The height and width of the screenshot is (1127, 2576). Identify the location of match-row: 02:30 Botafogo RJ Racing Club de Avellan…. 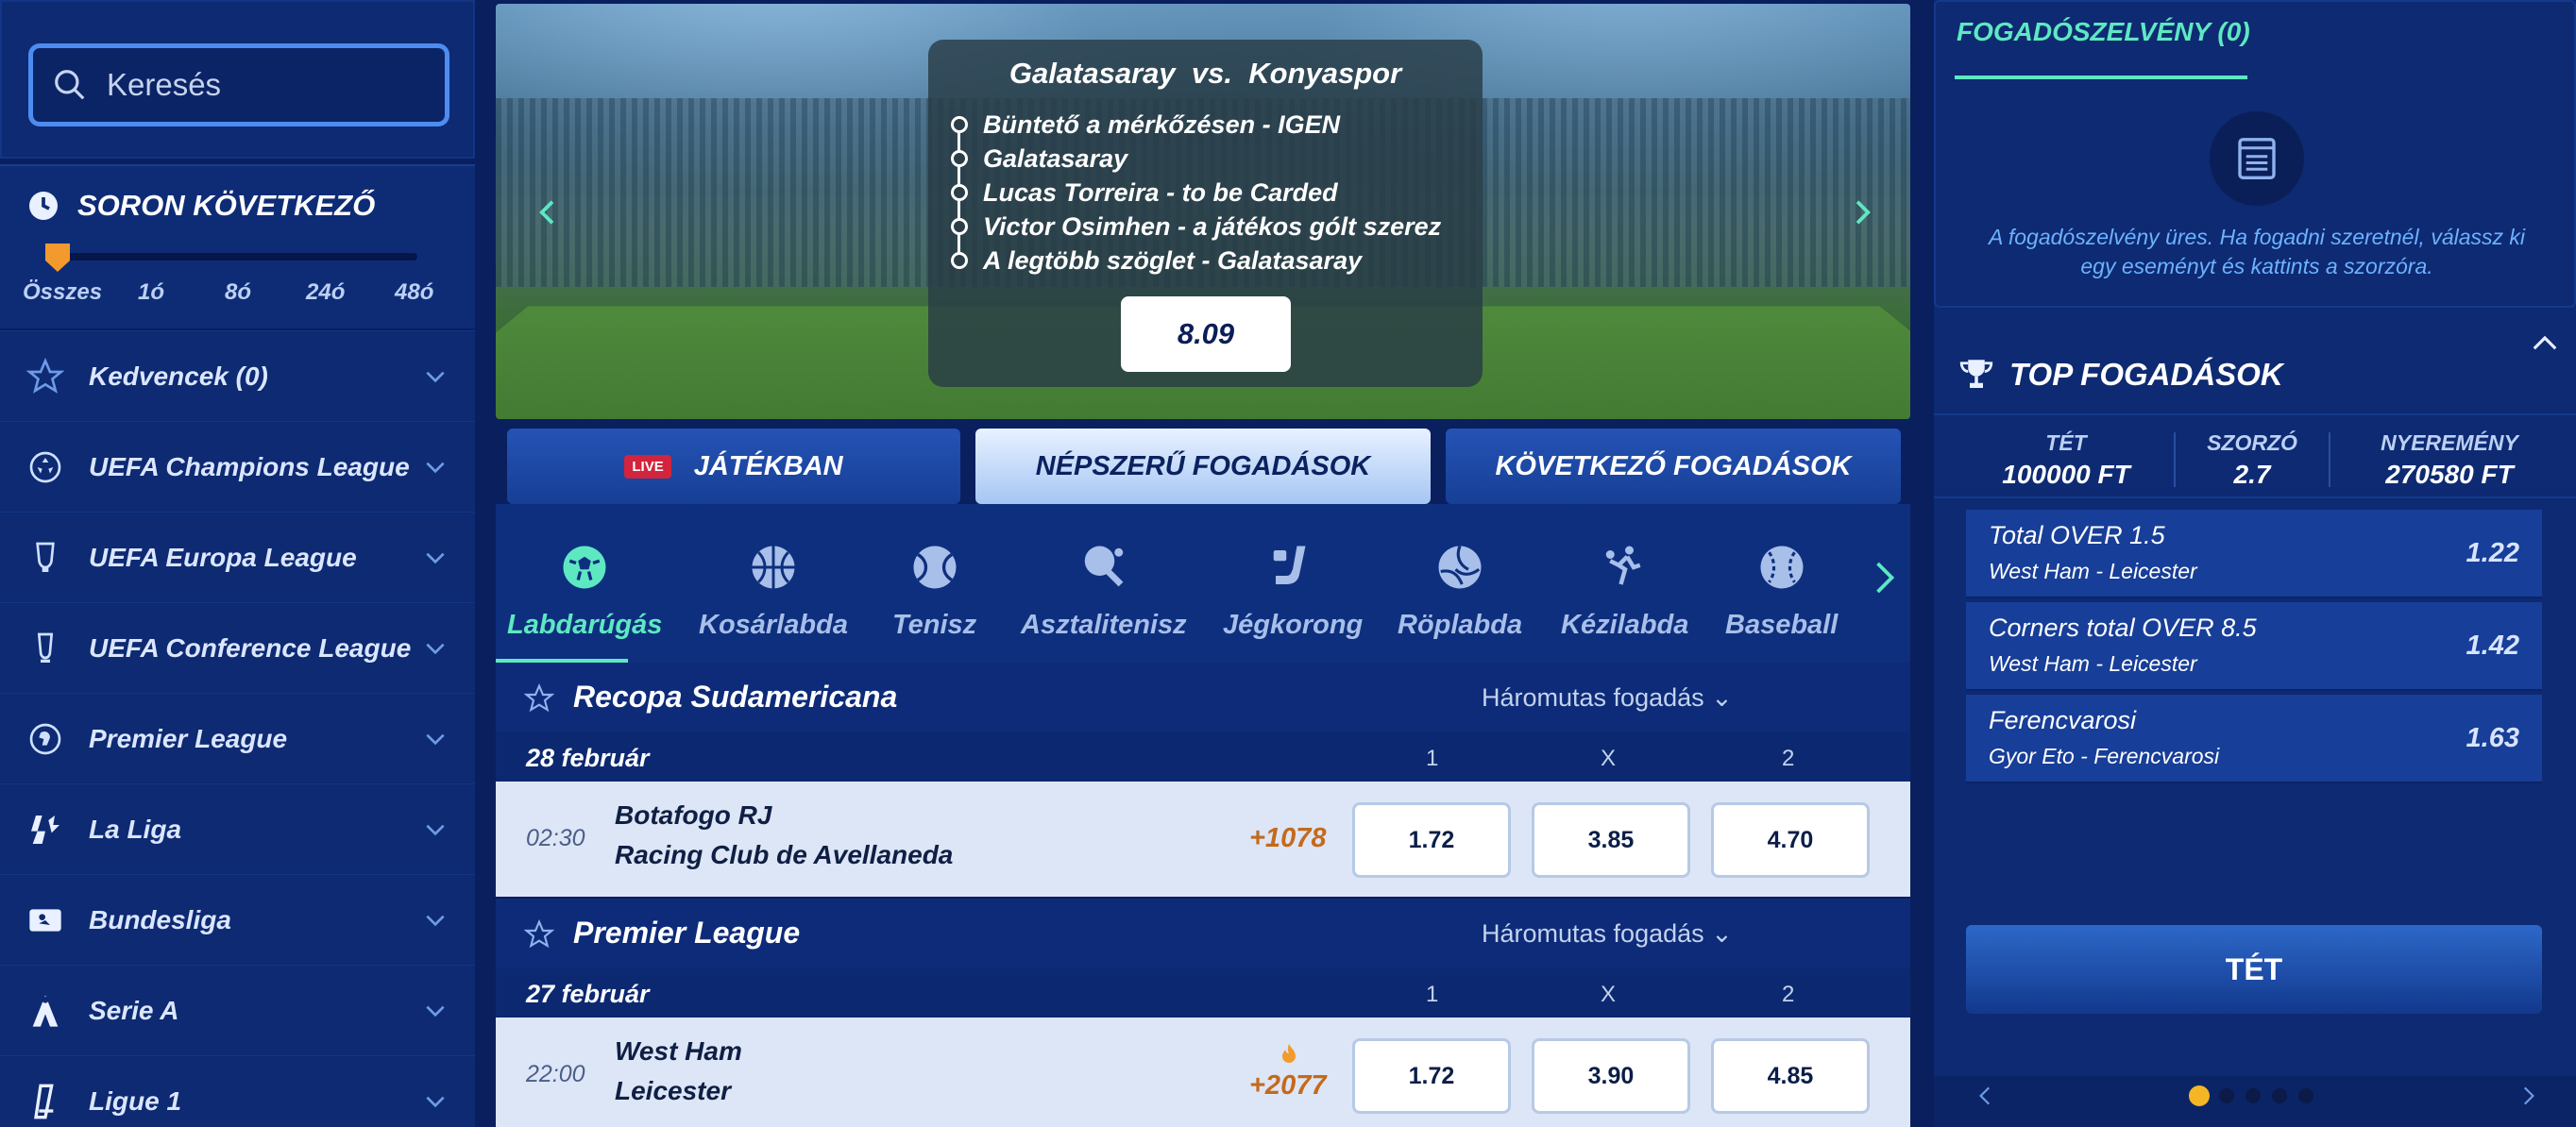
(1203, 839).